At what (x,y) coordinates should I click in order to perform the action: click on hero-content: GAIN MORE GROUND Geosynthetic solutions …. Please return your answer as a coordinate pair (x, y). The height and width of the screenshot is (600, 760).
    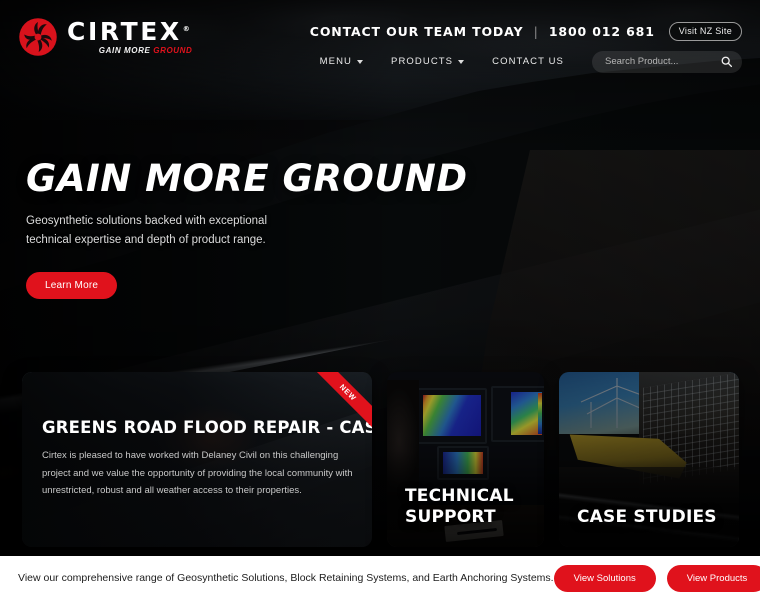
    Looking at the image, I should click on (247, 229).